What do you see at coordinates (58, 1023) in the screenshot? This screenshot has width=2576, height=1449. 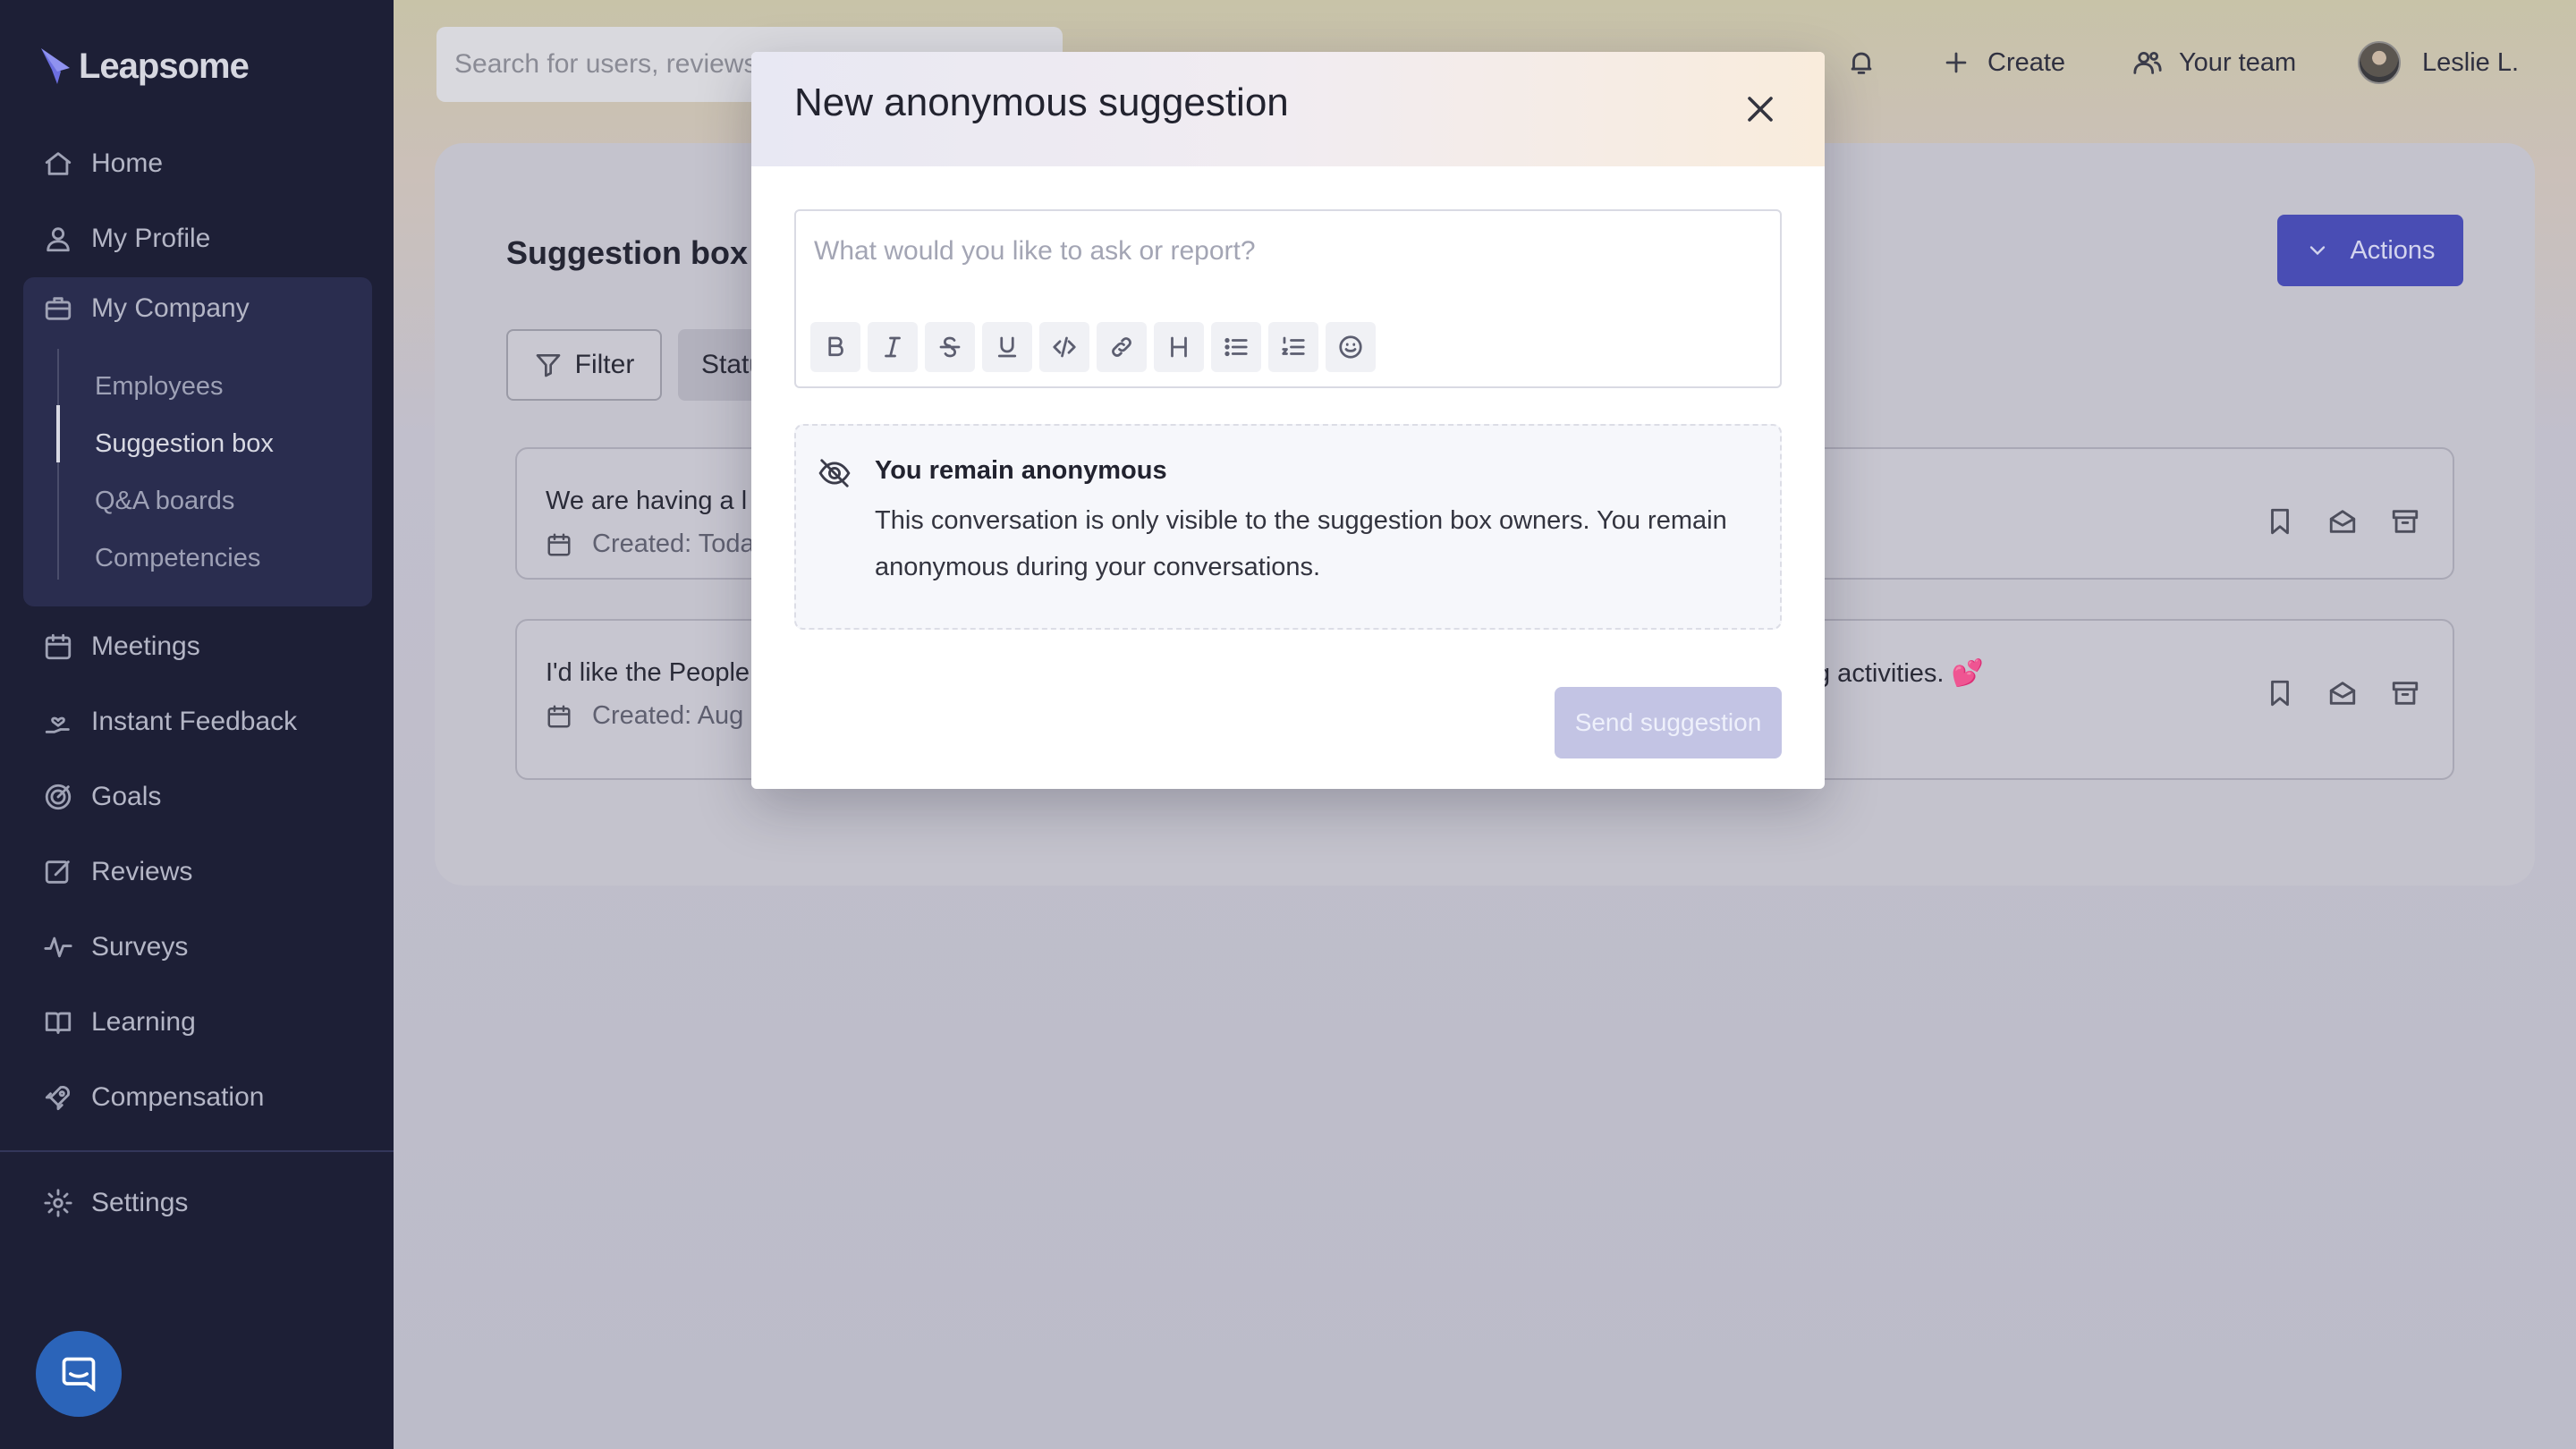 I see `book-icon` at bounding box center [58, 1023].